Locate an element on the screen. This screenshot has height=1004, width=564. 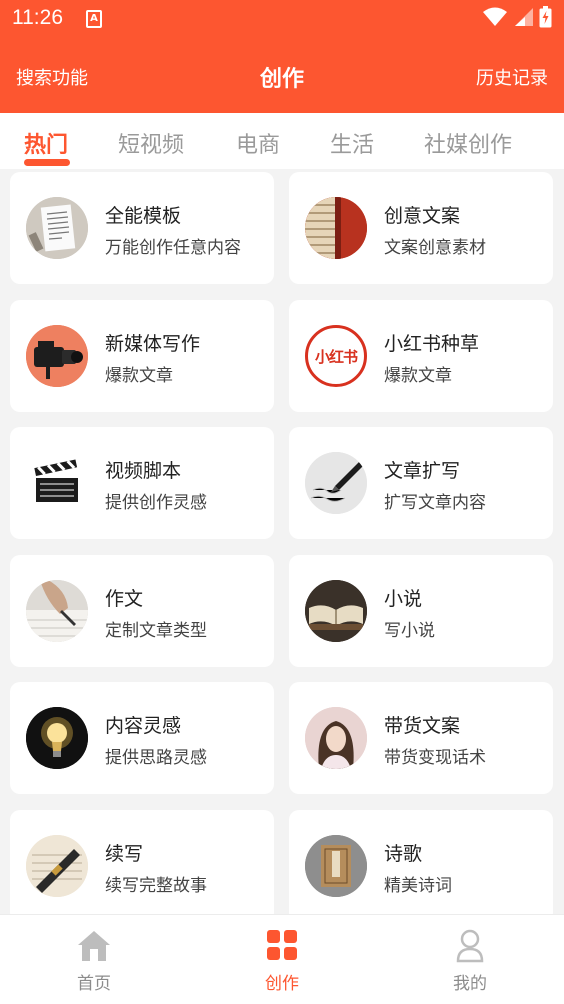
document-template-icon is located at coordinates (57, 228).